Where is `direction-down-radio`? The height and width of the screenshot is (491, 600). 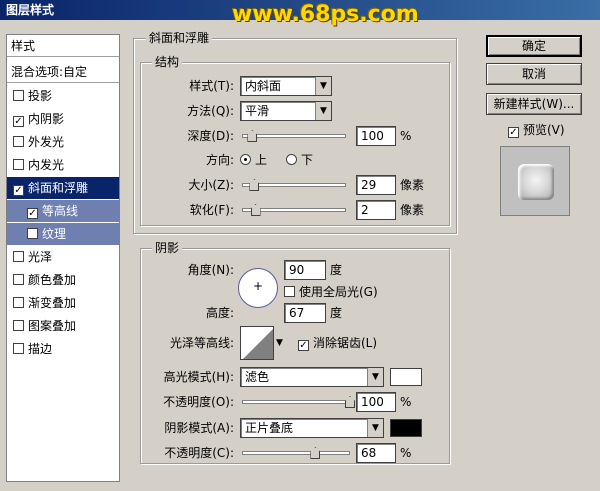
direction-down-radio is located at coordinates (291, 159).